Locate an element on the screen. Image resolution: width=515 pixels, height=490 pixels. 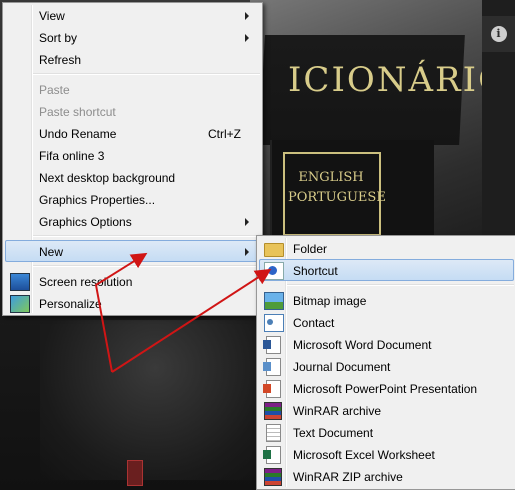
menu-item-screen-resolution: Screen resolution is located at coordinates (132, 281).